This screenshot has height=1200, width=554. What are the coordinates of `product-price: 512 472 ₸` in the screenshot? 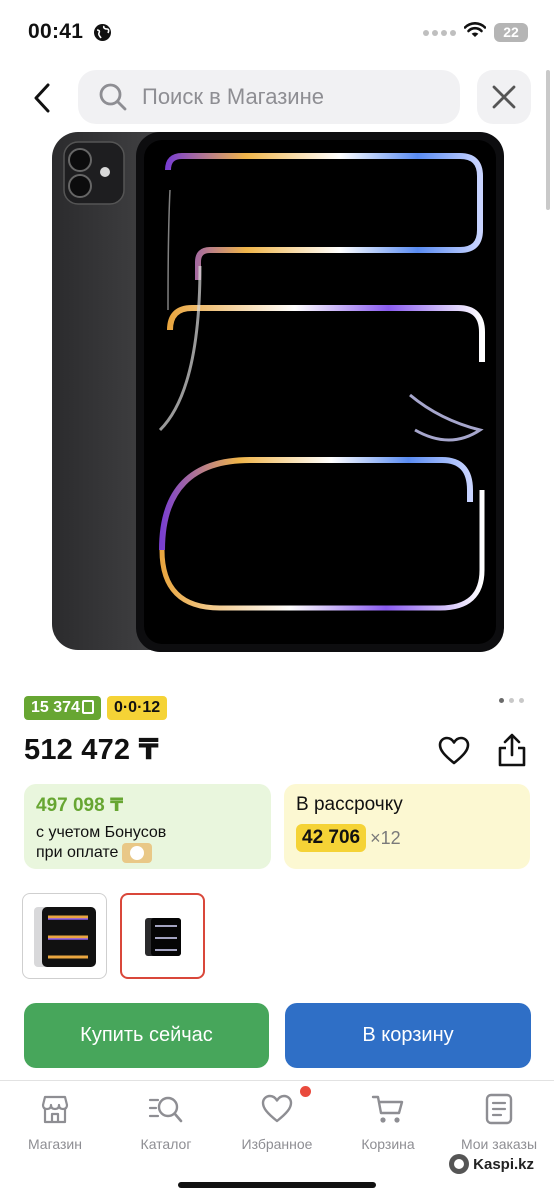 It's located at (91, 750).